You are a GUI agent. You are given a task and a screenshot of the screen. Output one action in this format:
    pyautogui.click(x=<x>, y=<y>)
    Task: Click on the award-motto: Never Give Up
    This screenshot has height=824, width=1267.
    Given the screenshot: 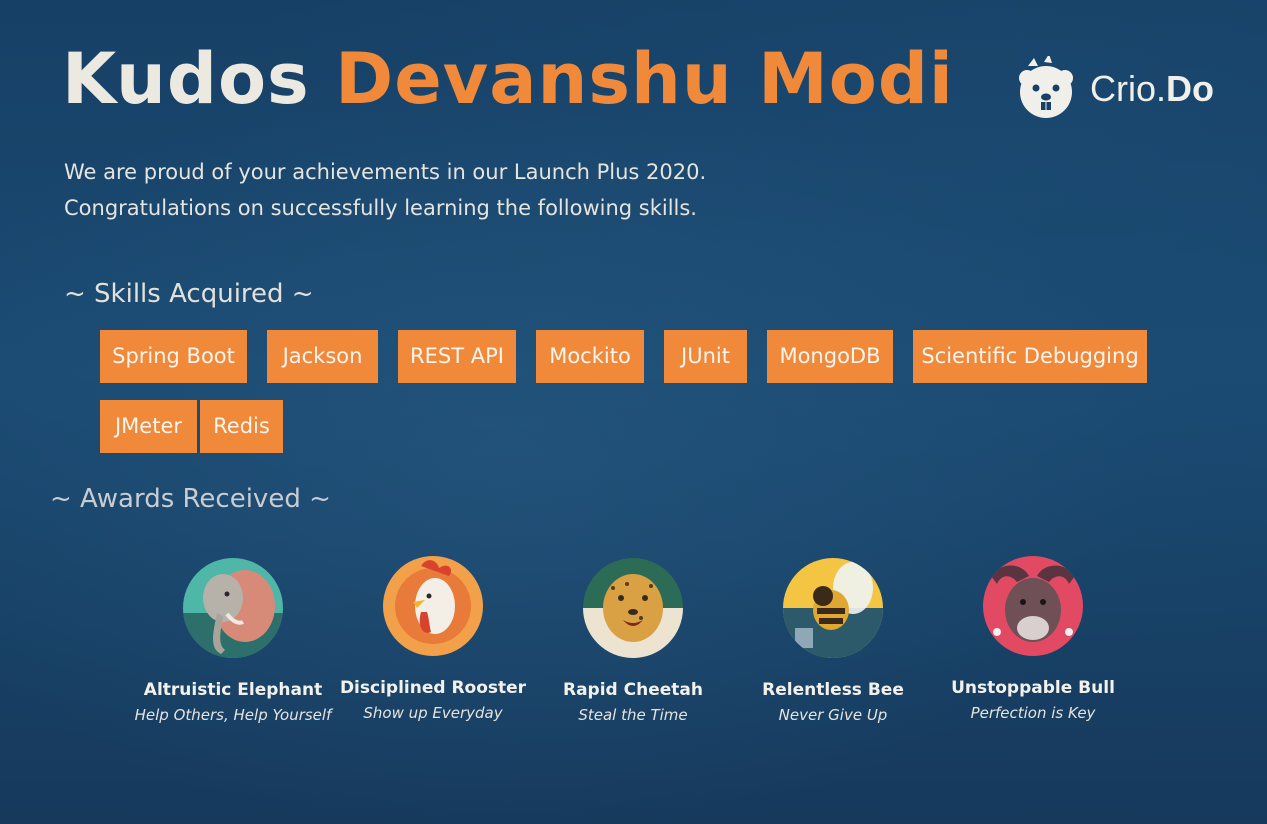 What is the action you would take?
    pyautogui.click(x=833, y=715)
    